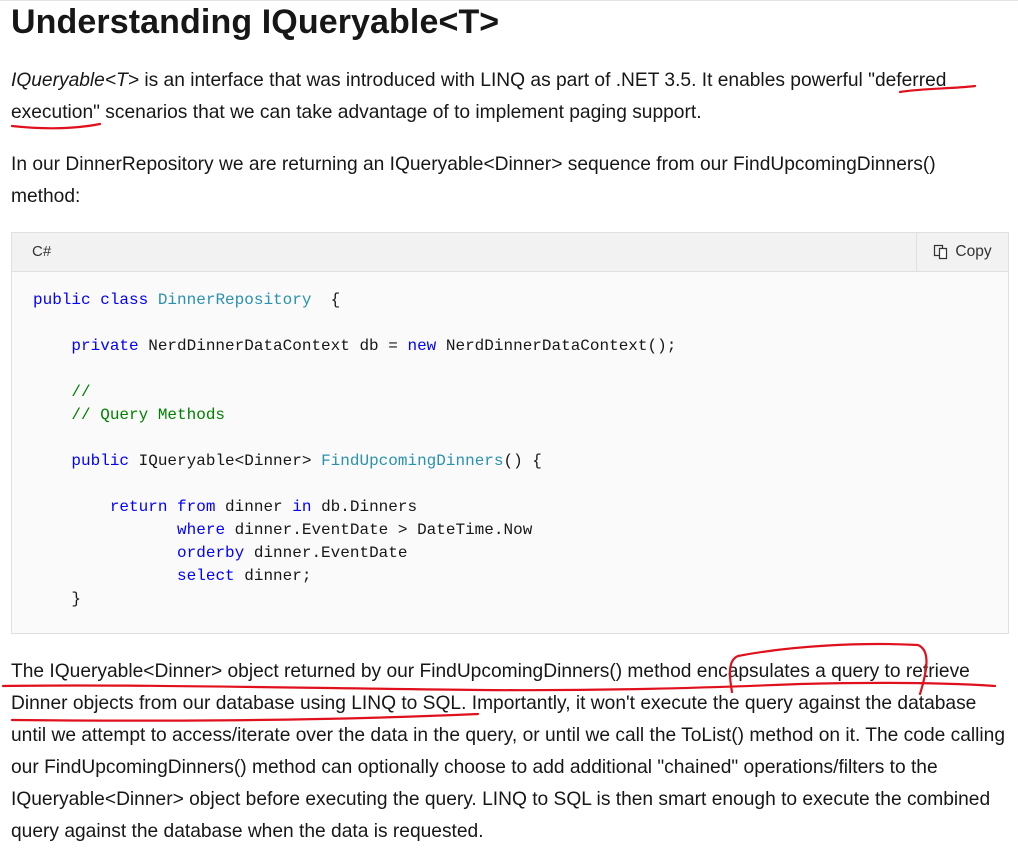 This screenshot has height=861, width=1018. Describe the element at coordinates (110, 346) in the screenshot. I see `code-keyword: private` at that location.